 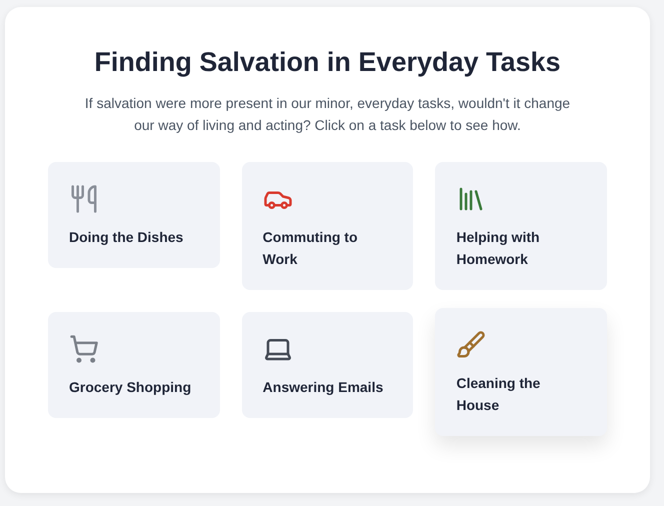 What do you see at coordinates (521, 226) in the screenshot?
I see `task-card: Helping with Homework` at bounding box center [521, 226].